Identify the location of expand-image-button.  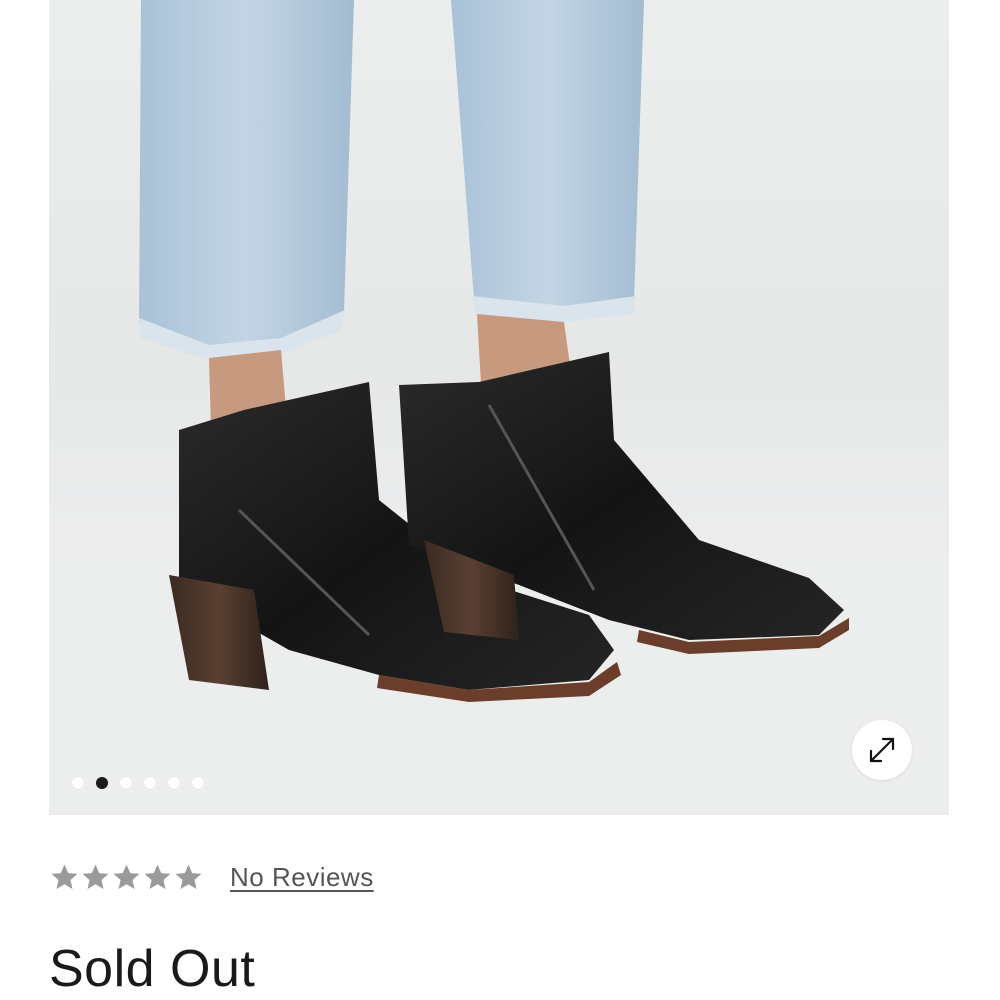
(882, 750).